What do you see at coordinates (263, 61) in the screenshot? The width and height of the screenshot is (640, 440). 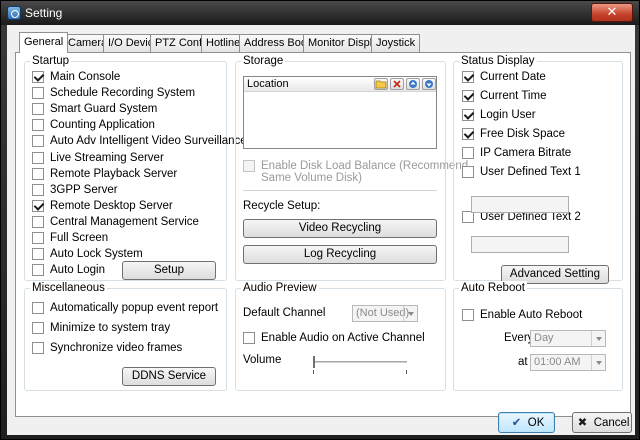 I see `storage-title: Storage` at bounding box center [263, 61].